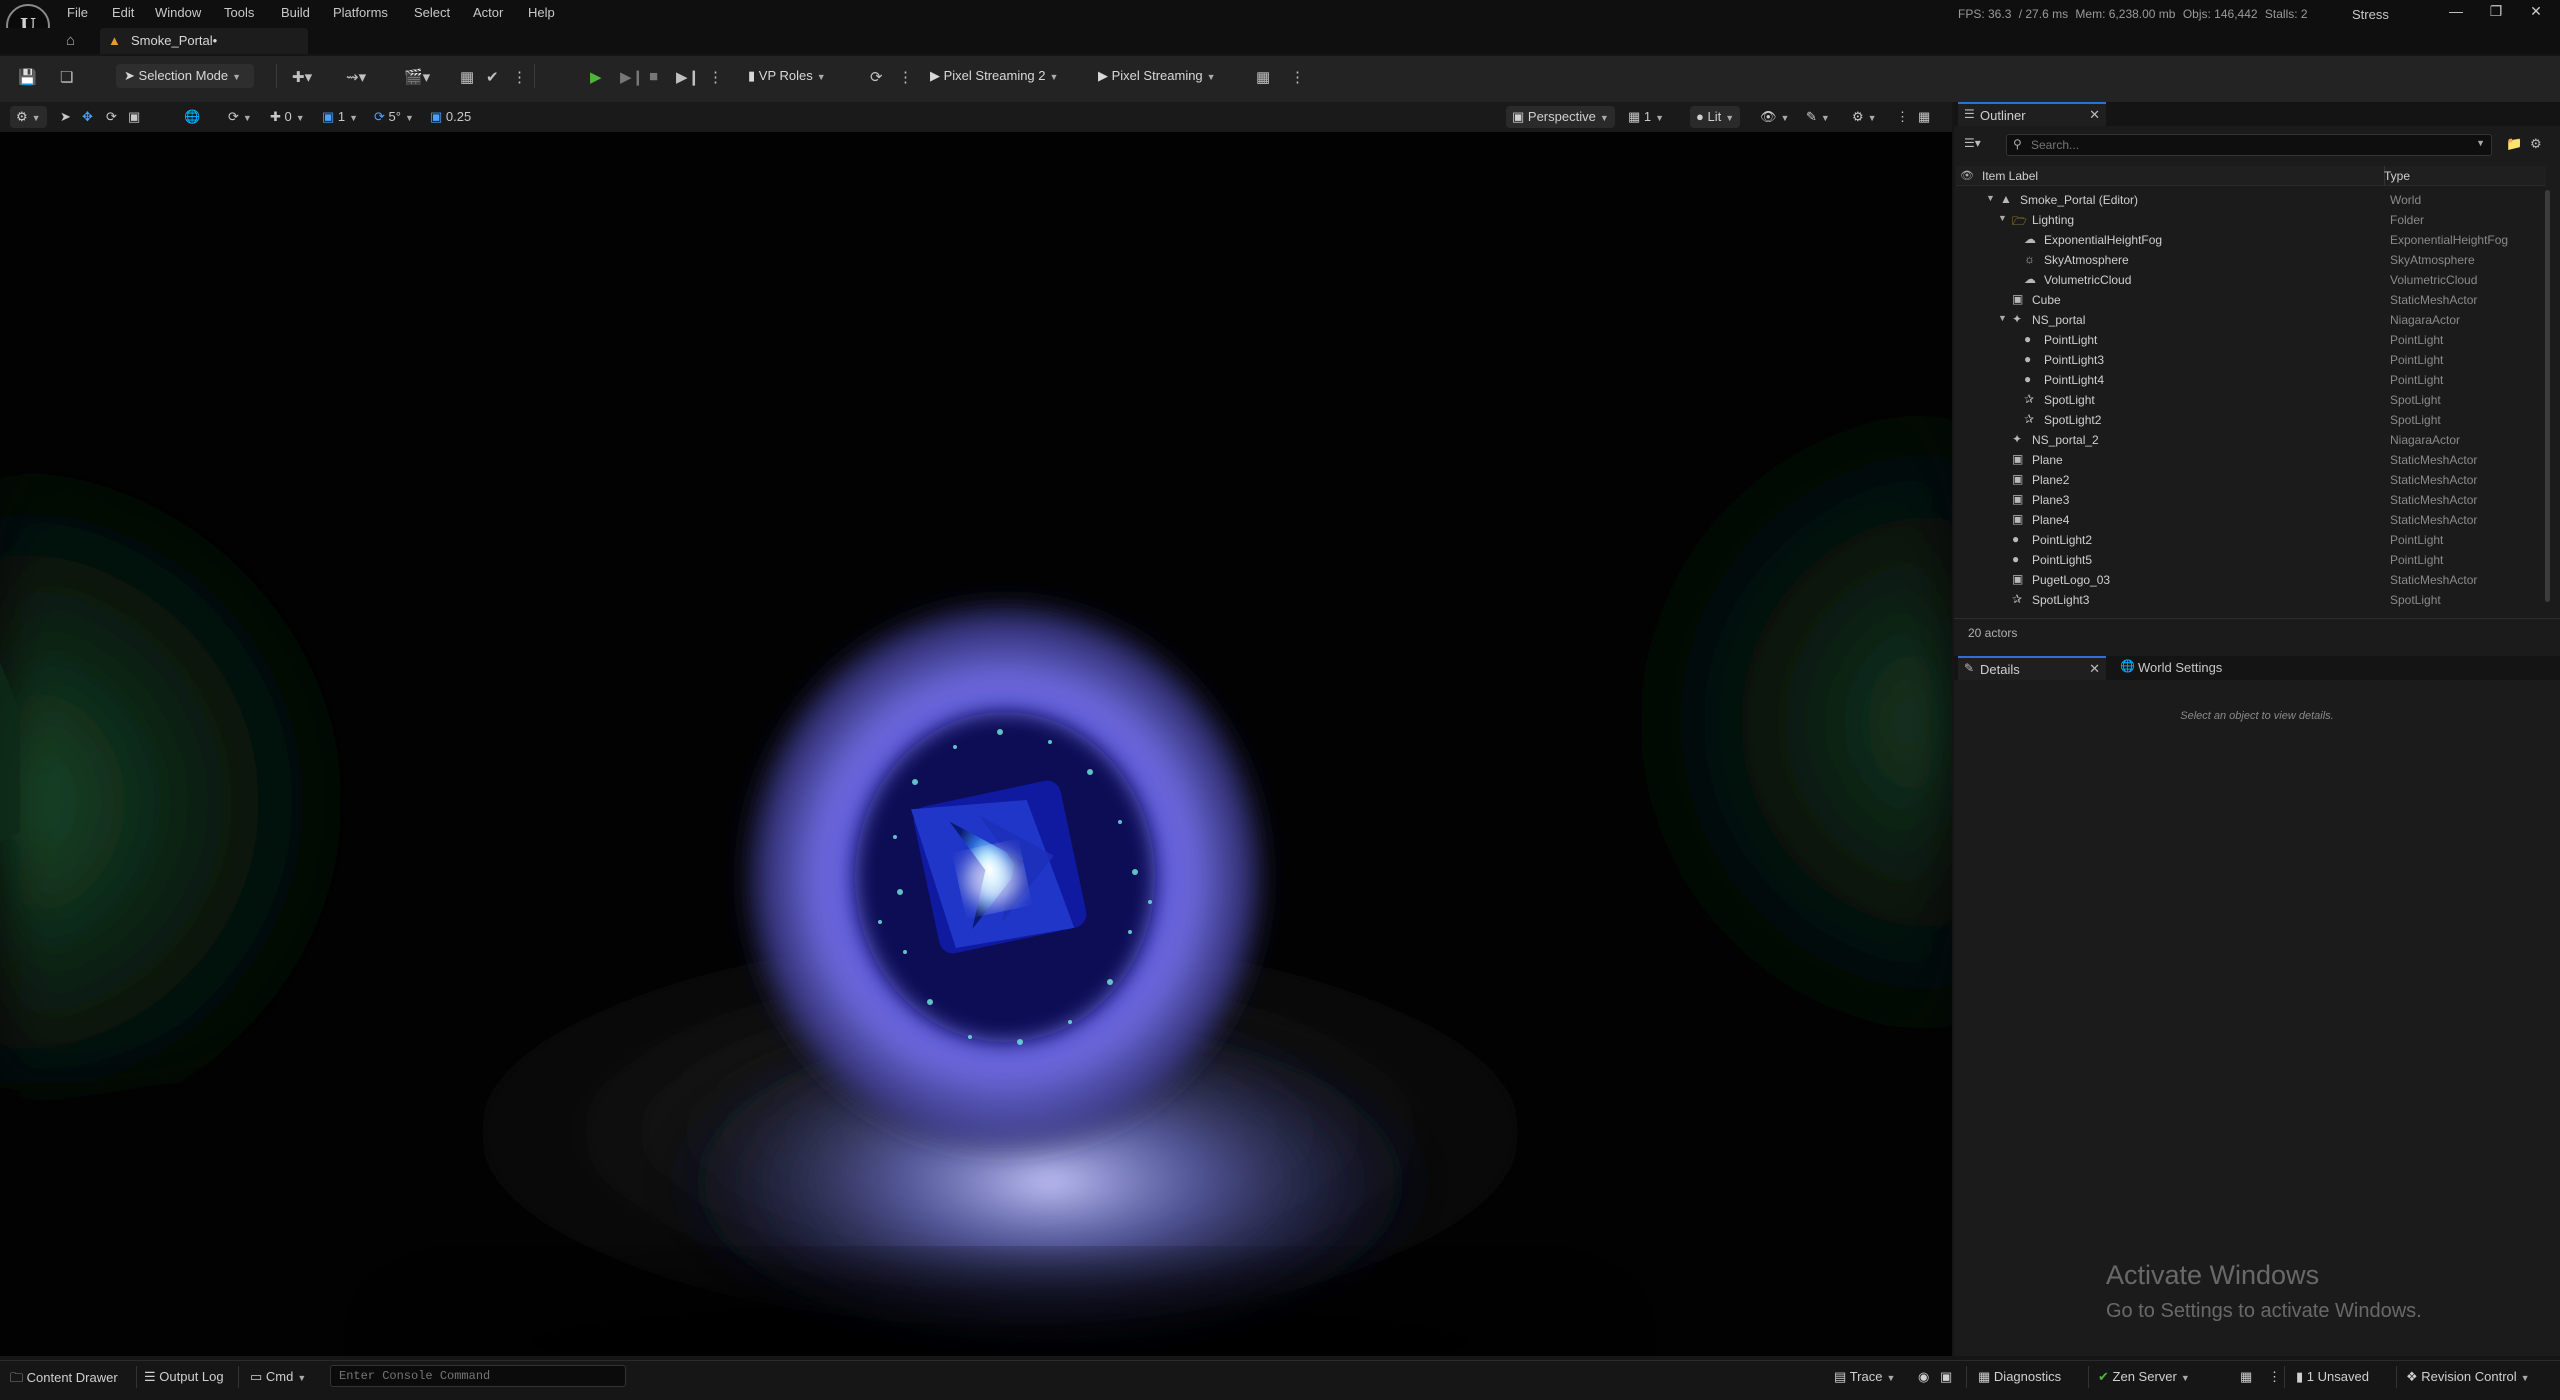  What do you see at coordinates (1864, 117) in the screenshot?
I see `viewport-settings-icon: ⚙ ▼` at bounding box center [1864, 117].